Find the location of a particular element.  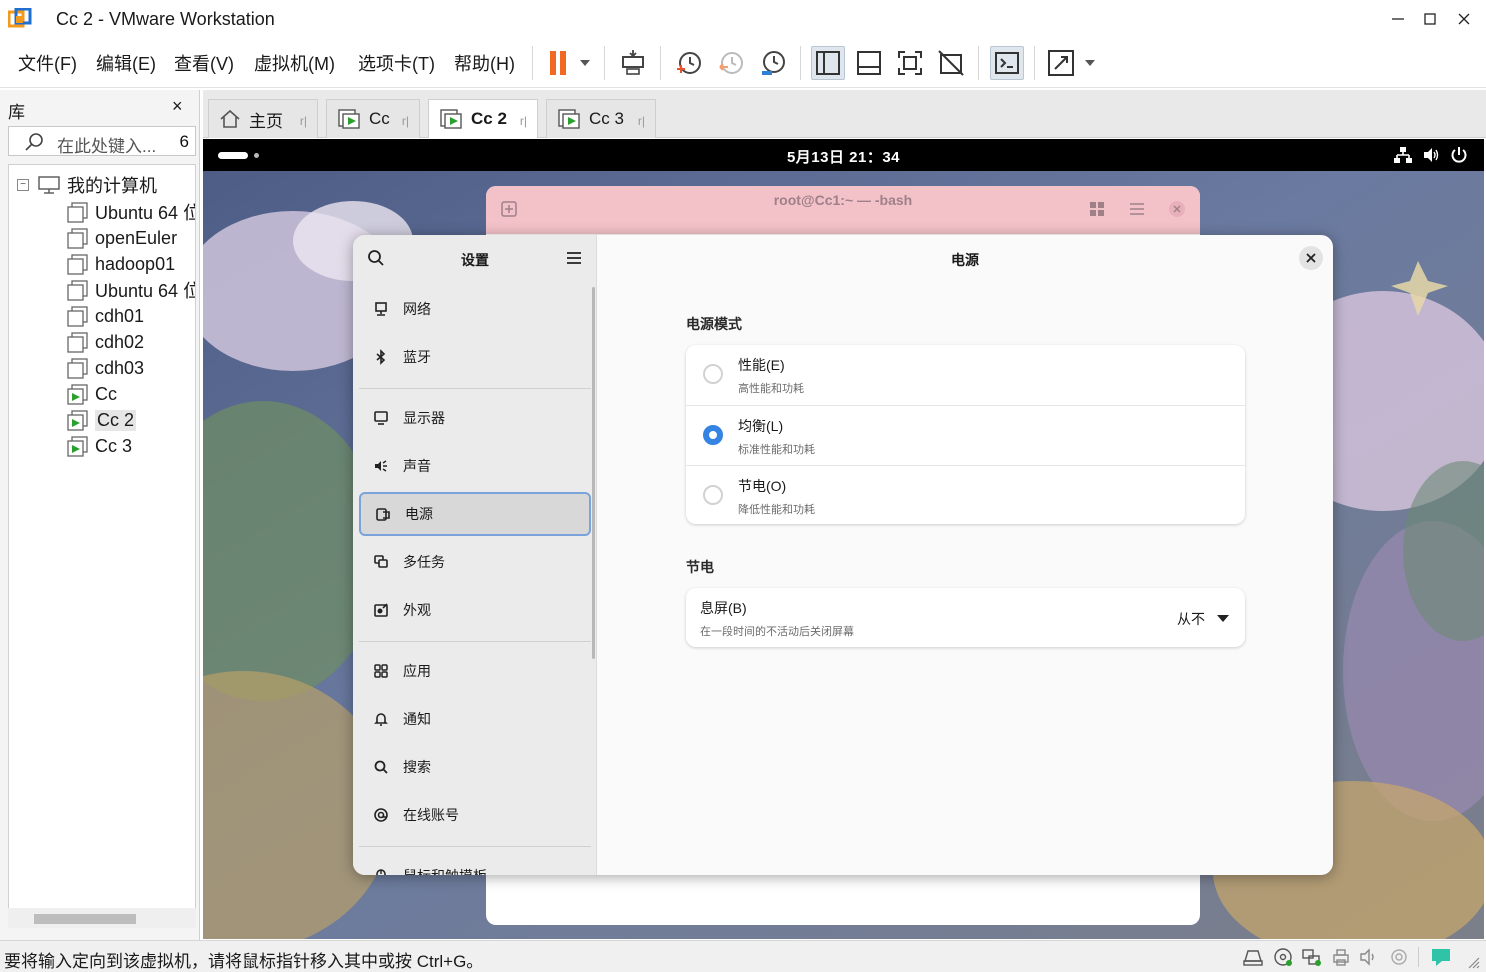

tree-item-hadoop01: hadoop01 is located at coordinates (121, 264).